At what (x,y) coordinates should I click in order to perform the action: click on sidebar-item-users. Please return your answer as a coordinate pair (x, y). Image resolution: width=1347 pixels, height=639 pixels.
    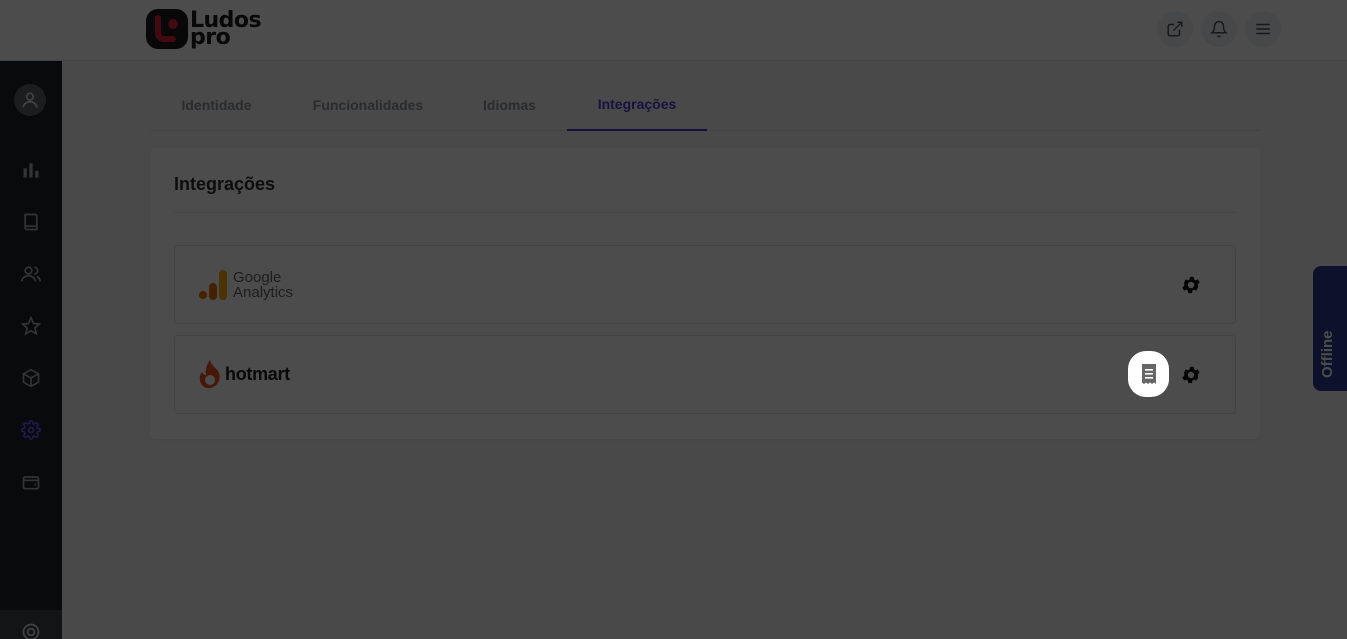
    Looking at the image, I should click on (31, 274).